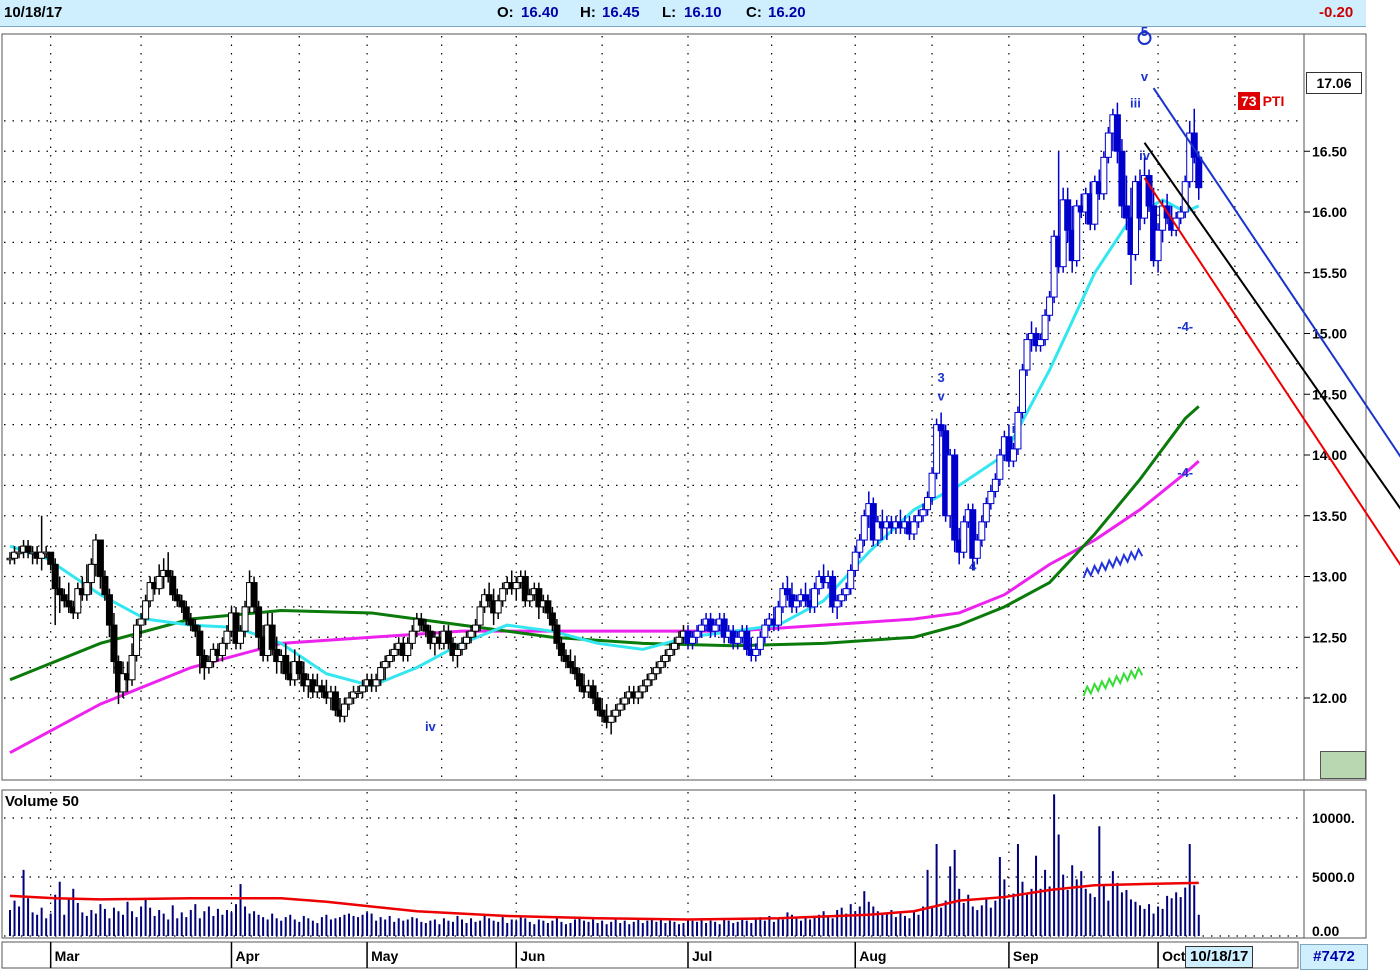  Describe the element at coordinates (1026, 956) in the screenshot. I see `month-label: Sep` at that location.